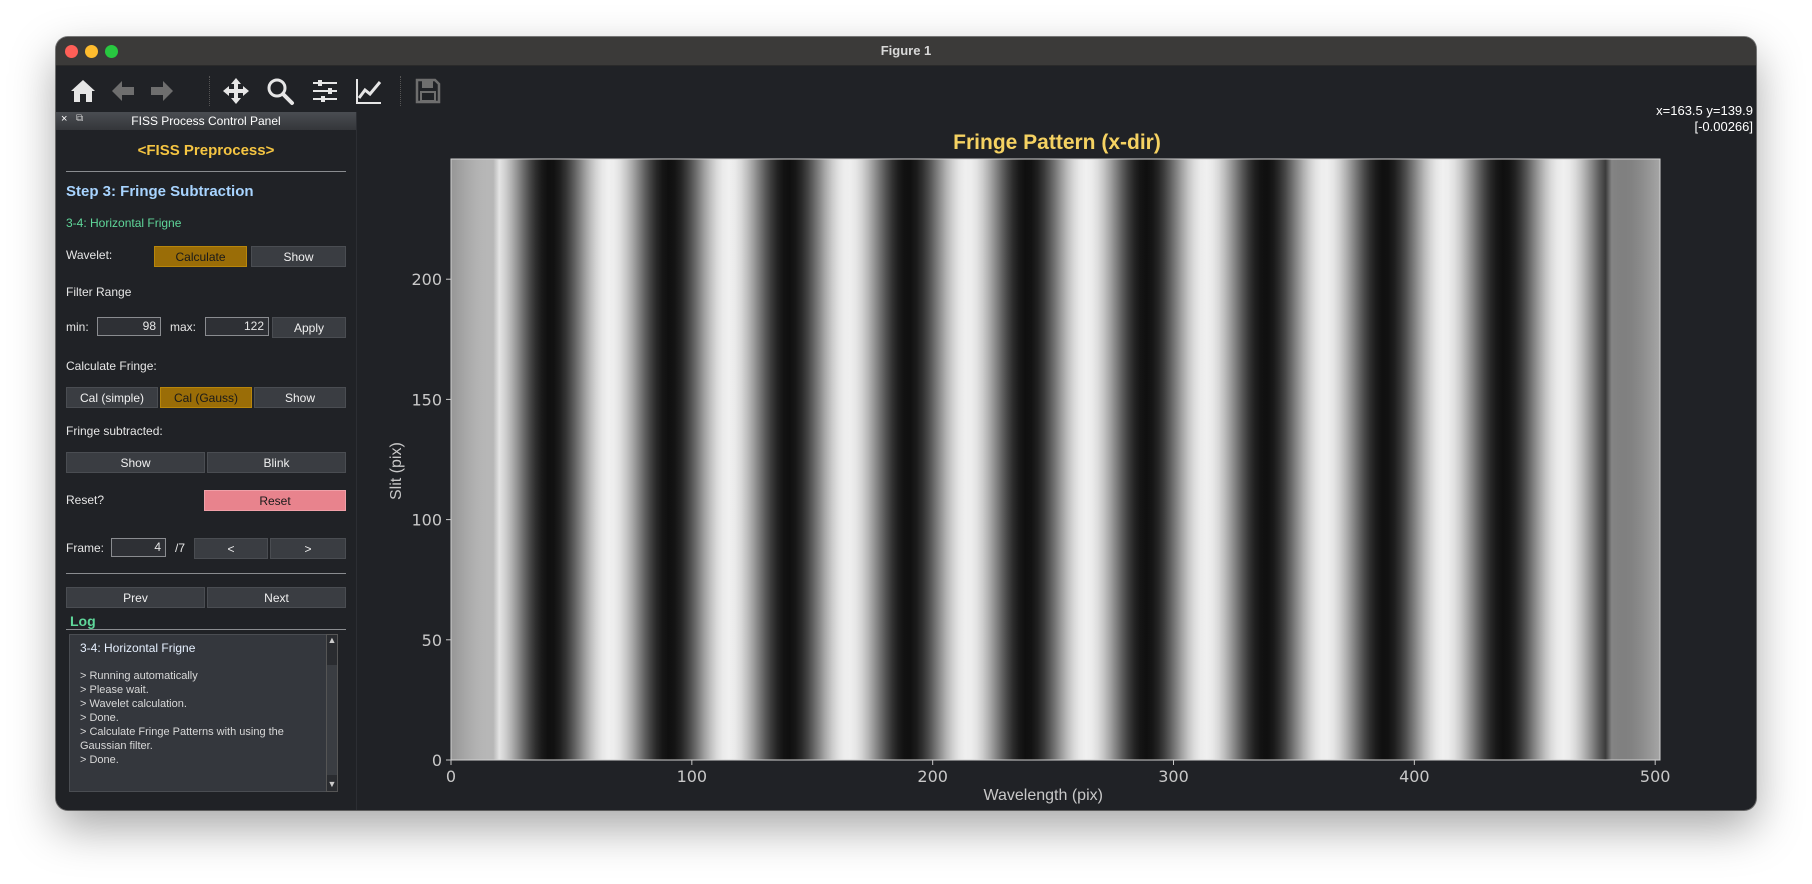 This screenshot has width=1812, height=884. What do you see at coordinates (451, 776) in the screenshot?
I see `x-tick-label: 0` at bounding box center [451, 776].